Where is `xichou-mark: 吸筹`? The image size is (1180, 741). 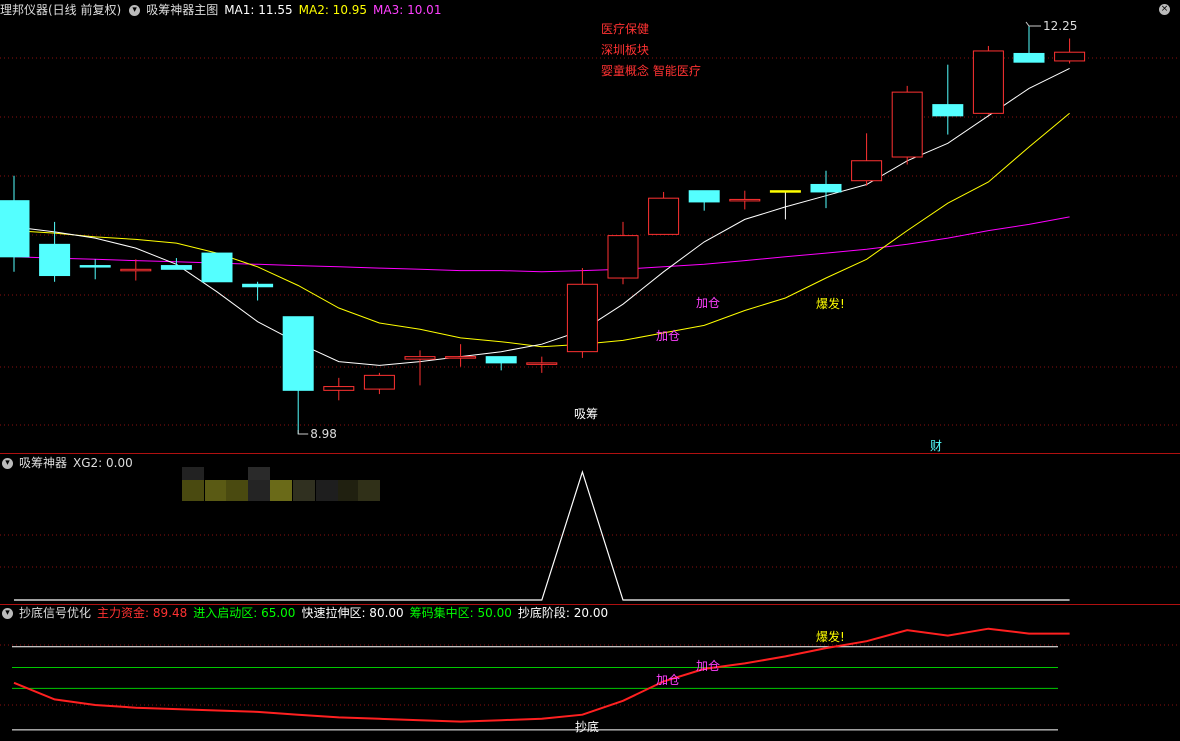
xichou-mark: 吸筹 is located at coordinates (586, 414).